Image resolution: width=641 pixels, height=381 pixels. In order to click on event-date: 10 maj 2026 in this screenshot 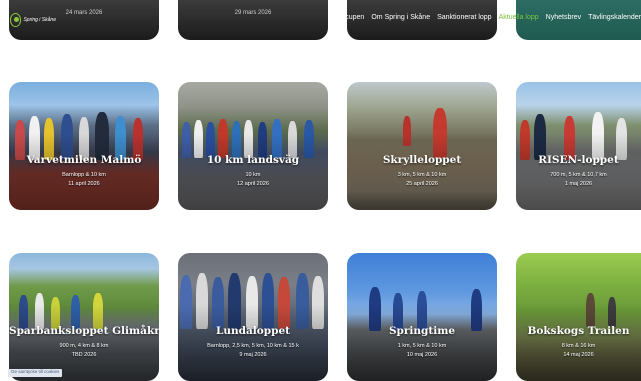, I will do `click(422, 355)`.